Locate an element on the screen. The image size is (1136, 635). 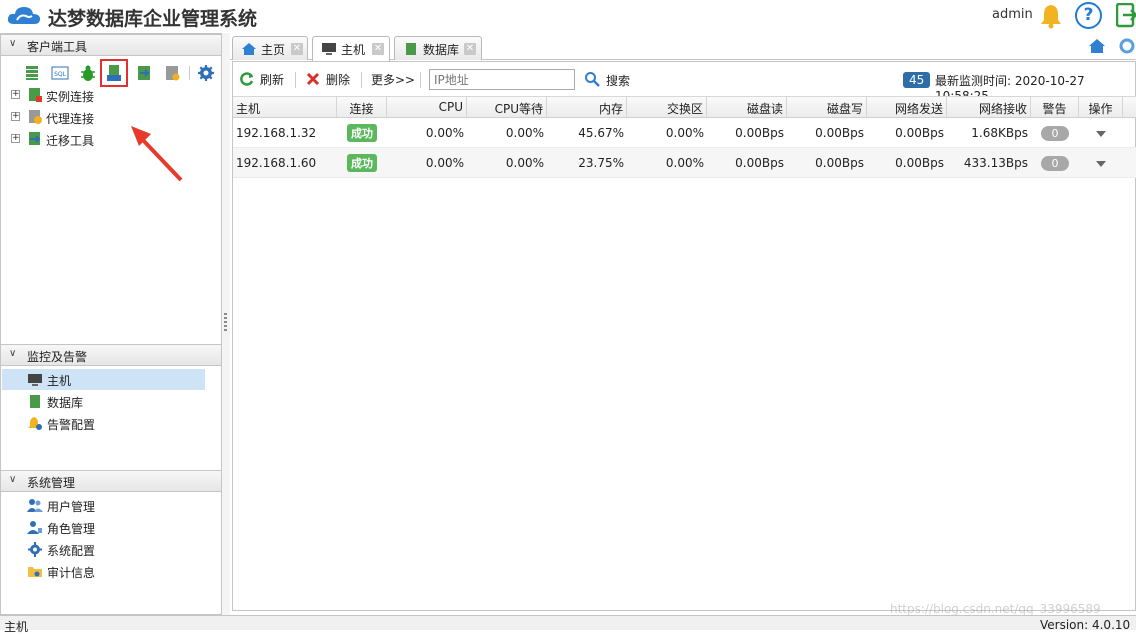
col-disk-write: 磁盘写 is located at coordinates (827, 107).